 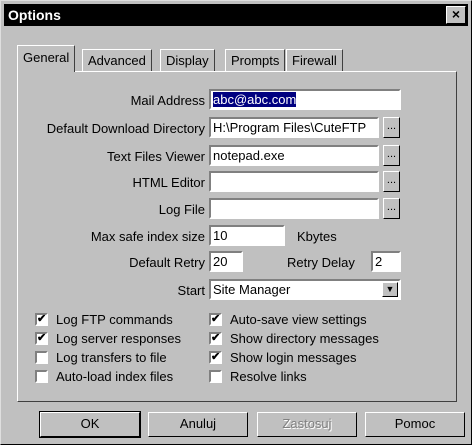 What do you see at coordinates (294, 338) in the screenshot?
I see `show-directory-messages-checkbox: ✔ Show directory messages` at bounding box center [294, 338].